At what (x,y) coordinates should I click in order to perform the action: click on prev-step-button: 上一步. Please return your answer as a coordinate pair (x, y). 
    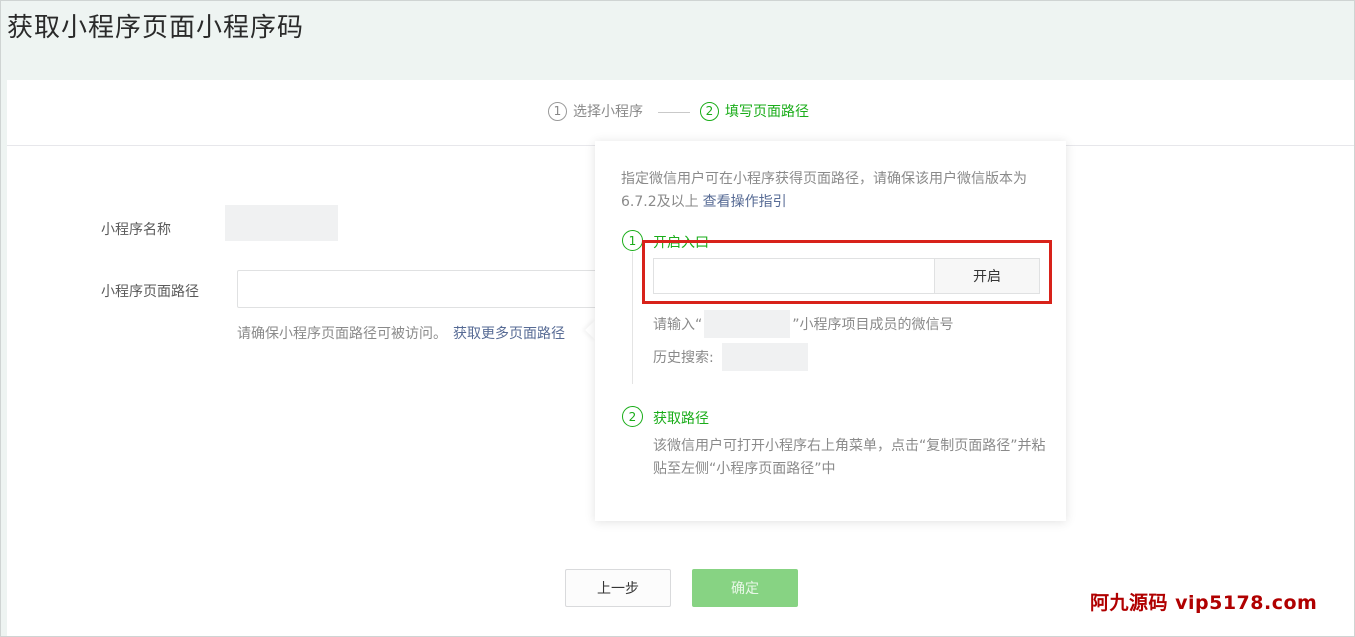
    Looking at the image, I should click on (618, 588).